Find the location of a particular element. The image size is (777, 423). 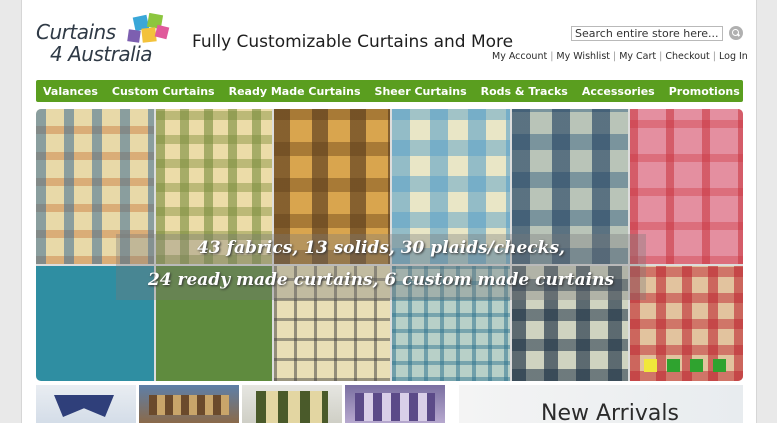

nav-custom-curtains: Custom Curtains is located at coordinates (163, 91).